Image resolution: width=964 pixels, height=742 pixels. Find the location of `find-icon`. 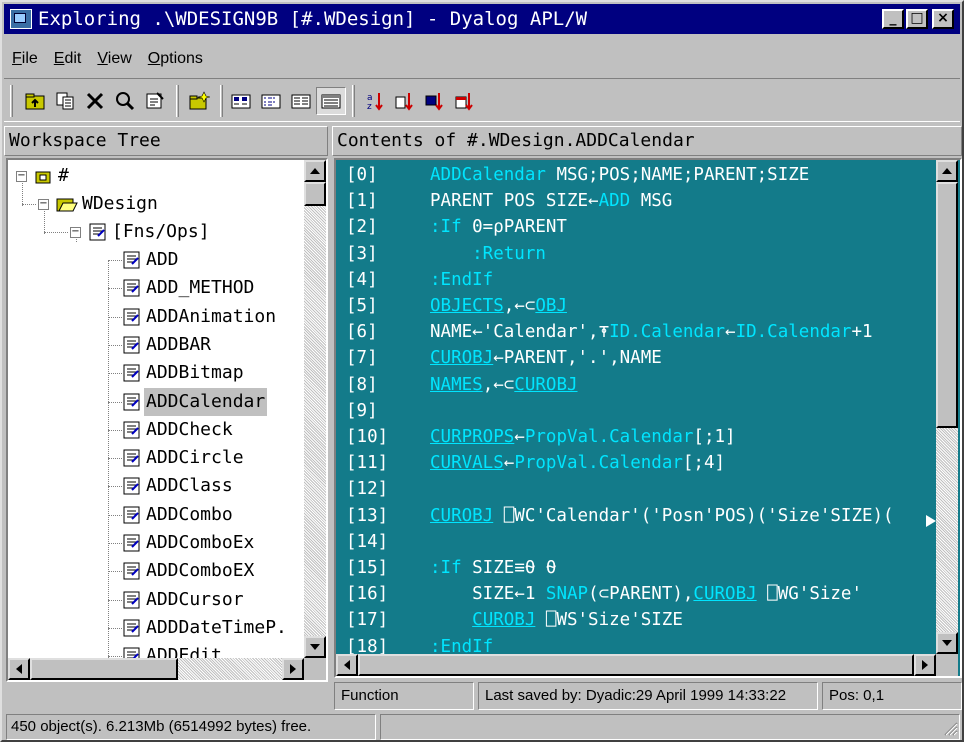

find-icon is located at coordinates (125, 101).